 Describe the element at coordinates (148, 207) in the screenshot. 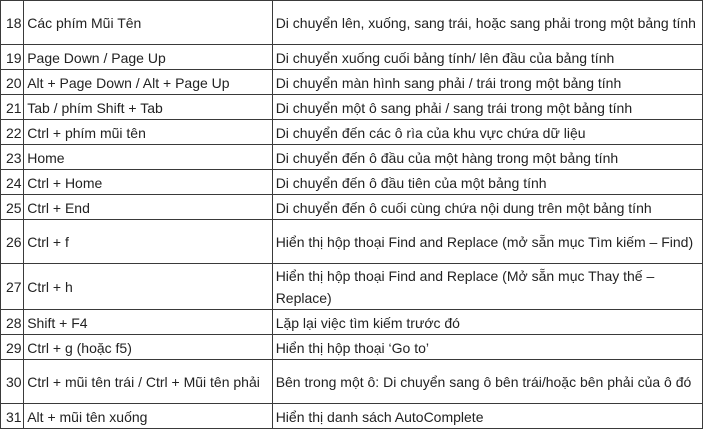

I see `shortcut-keys: Ctrl + End` at that location.